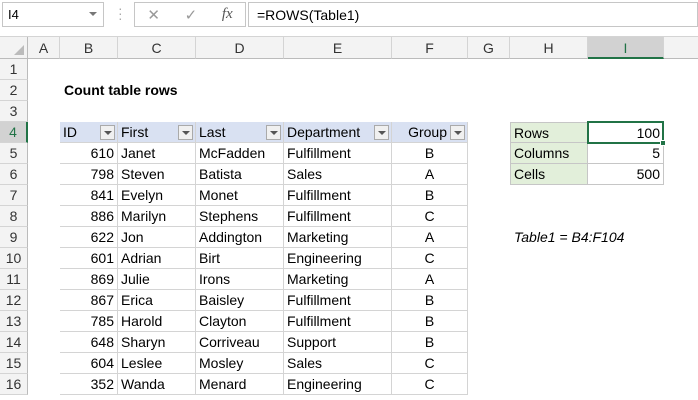  What do you see at coordinates (240, 48) in the screenshot?
I see `column-header-d: D` at bounding box center [240, 48].